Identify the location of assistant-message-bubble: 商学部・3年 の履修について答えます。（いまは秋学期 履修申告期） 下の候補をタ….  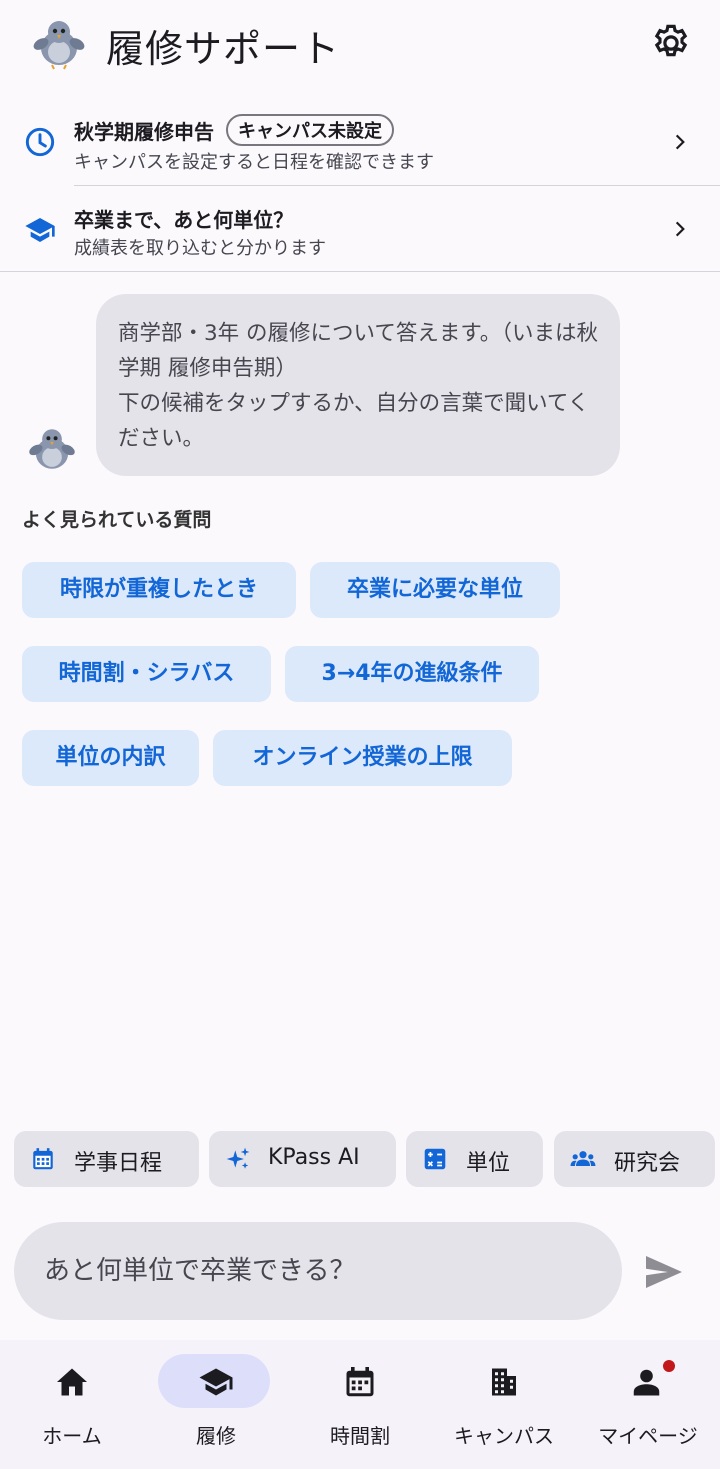
(358, 385).